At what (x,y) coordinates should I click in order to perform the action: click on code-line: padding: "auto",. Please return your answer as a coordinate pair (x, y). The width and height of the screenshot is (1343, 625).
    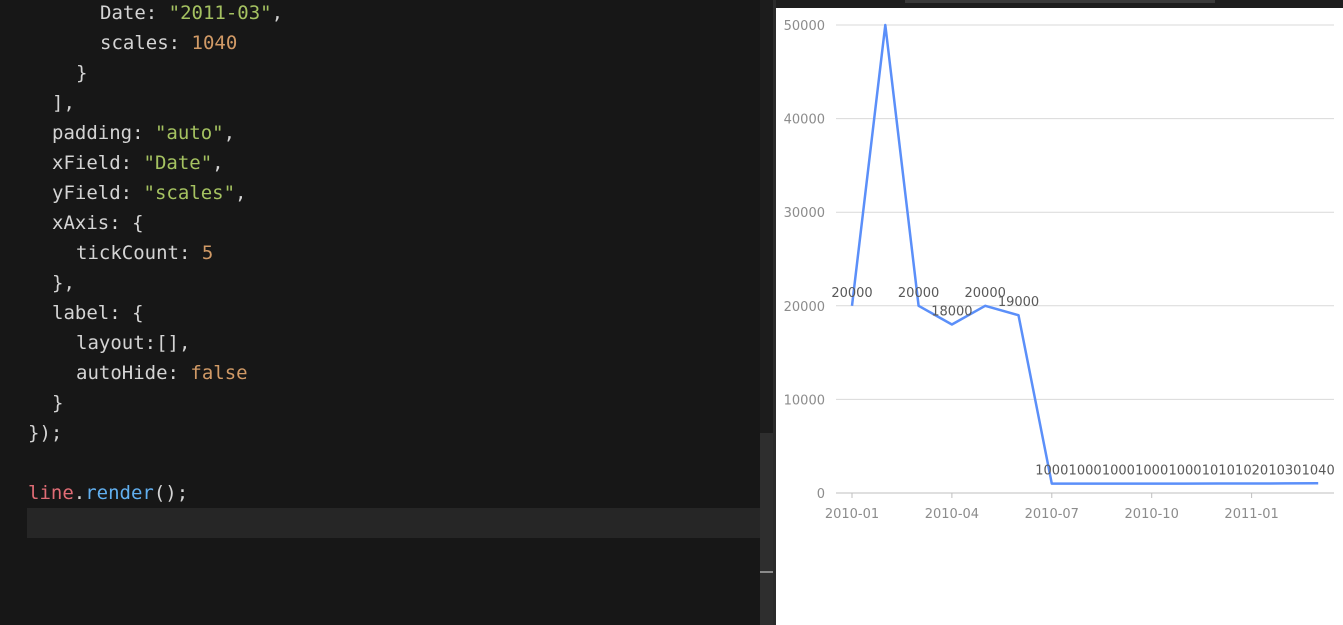
    Looking at the image, I should click on (143, 133).